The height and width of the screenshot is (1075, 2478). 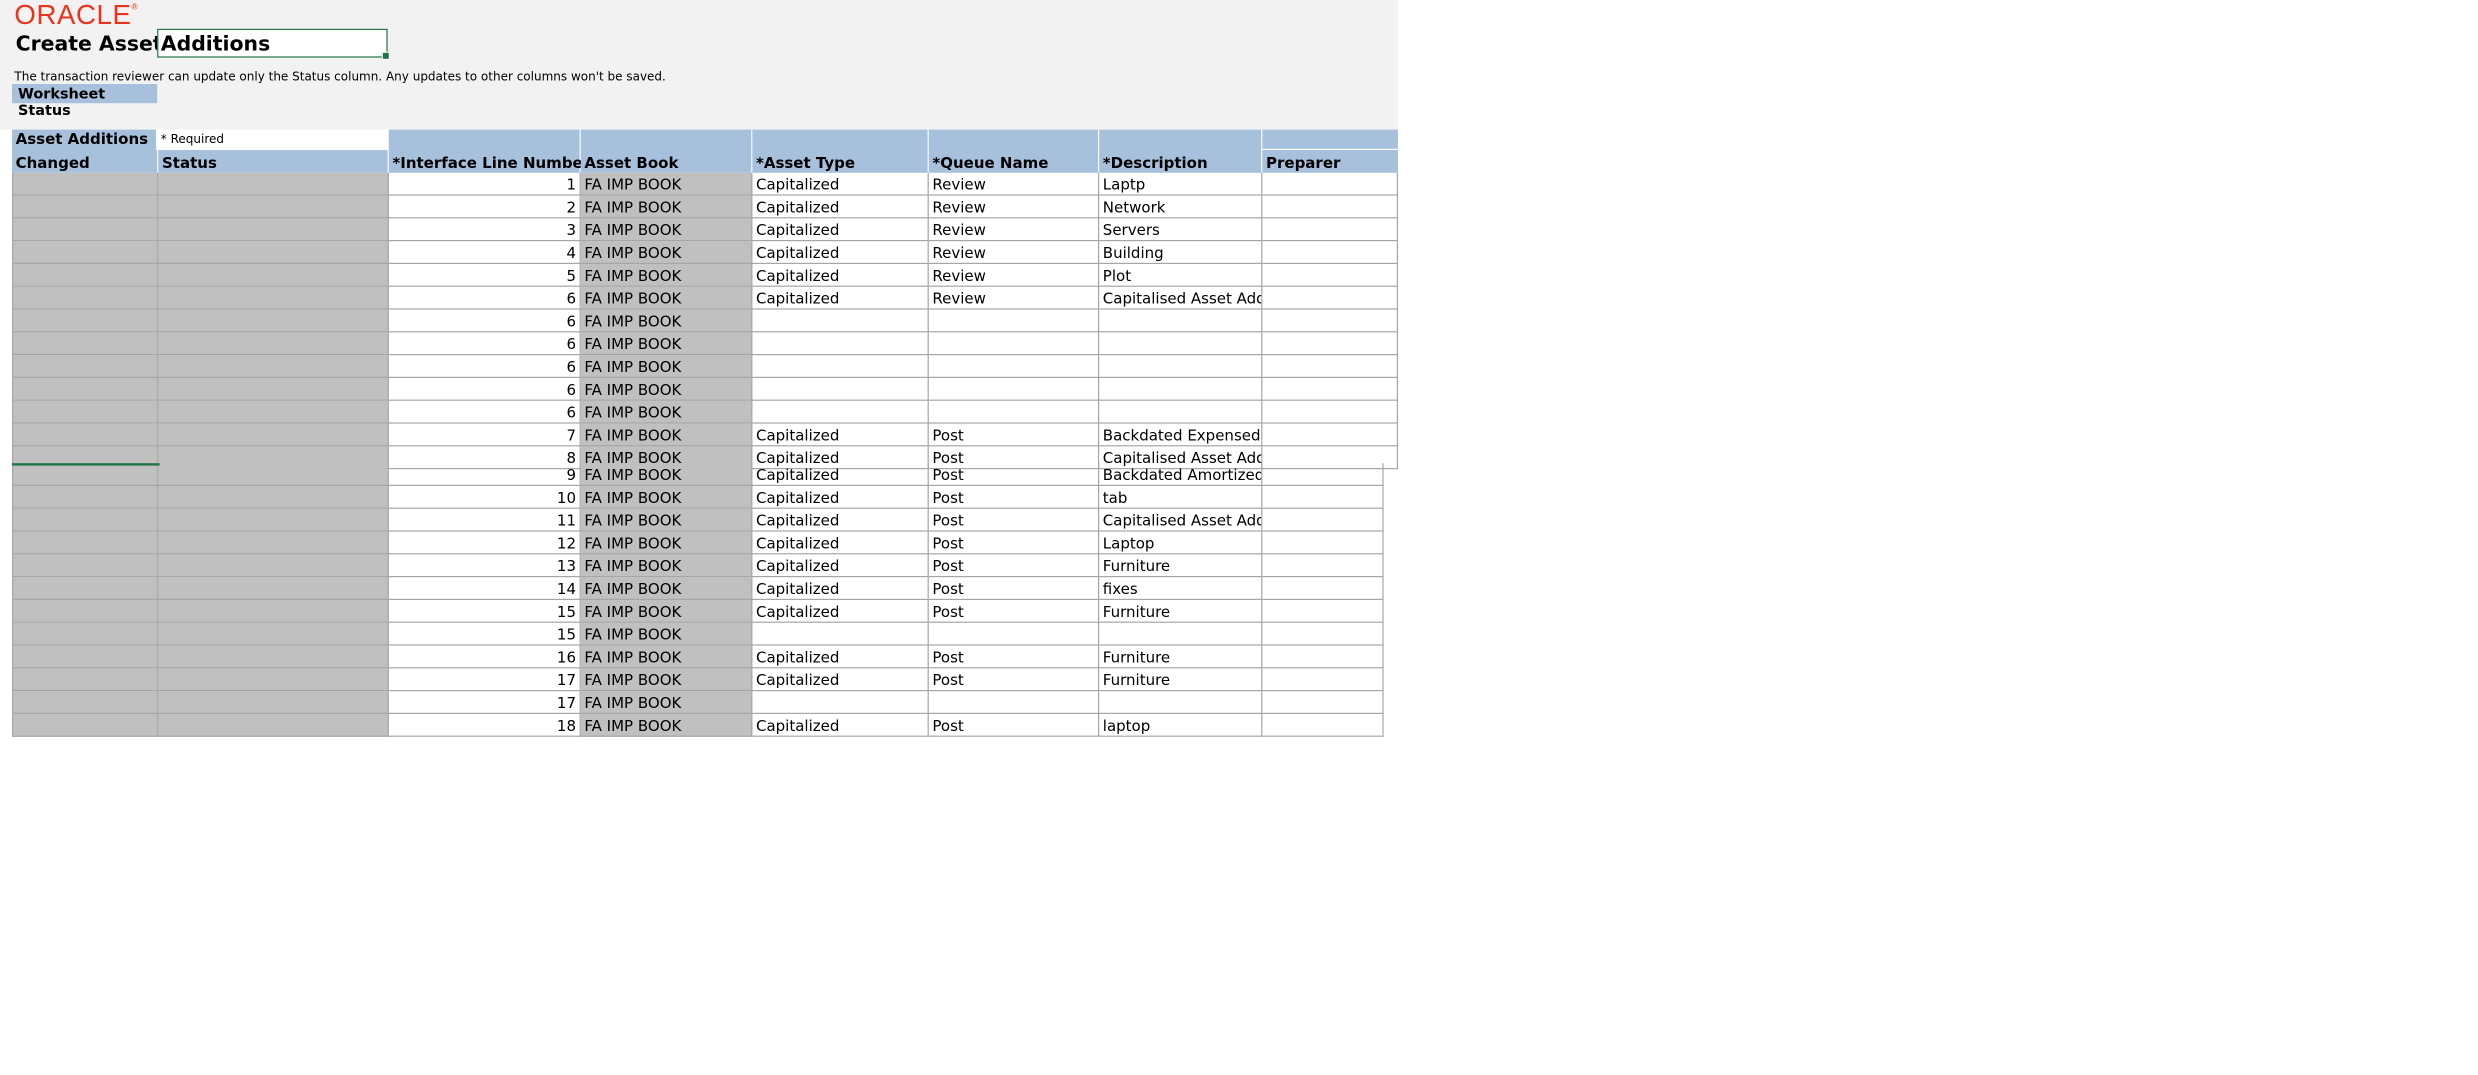 I want to click on column-header-type: *Asset Type, so click(x=840, y=161).